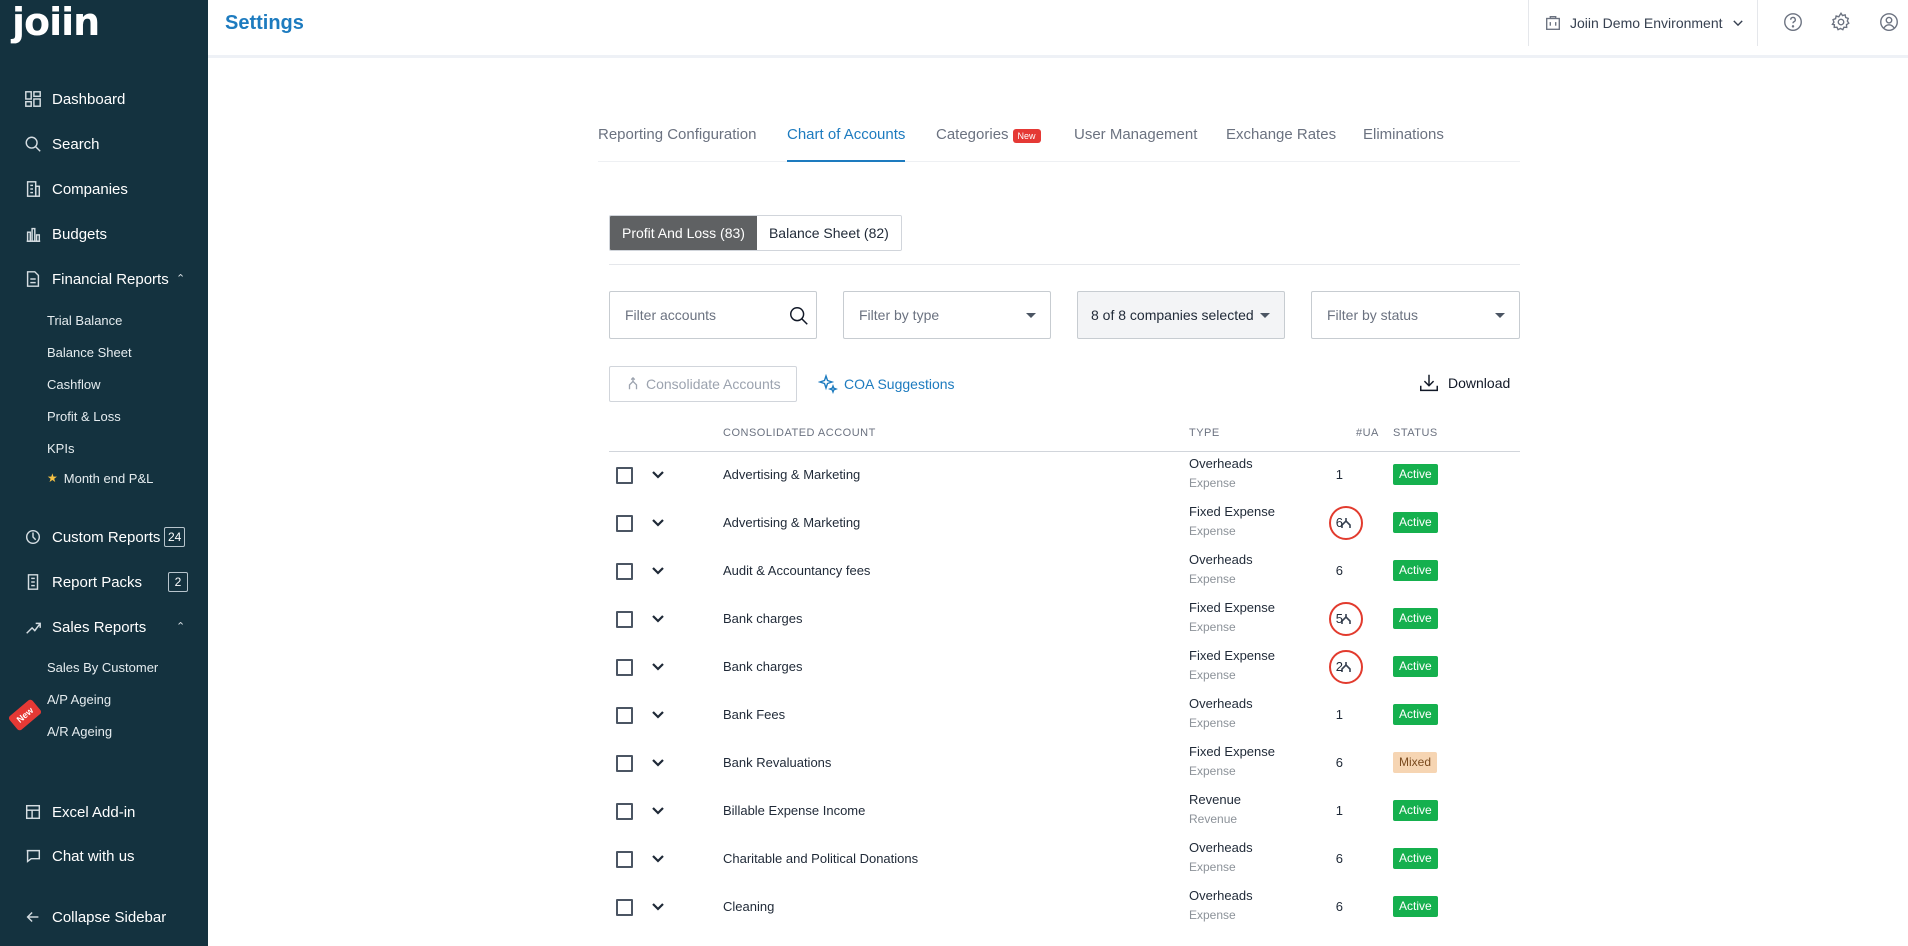 The height and width of the screenshot is (946, 1908). What do you see at coordinates (1212, 723) in the screenshot?
I see `account-subtype: Expense` at bounding box center [1212, 723].